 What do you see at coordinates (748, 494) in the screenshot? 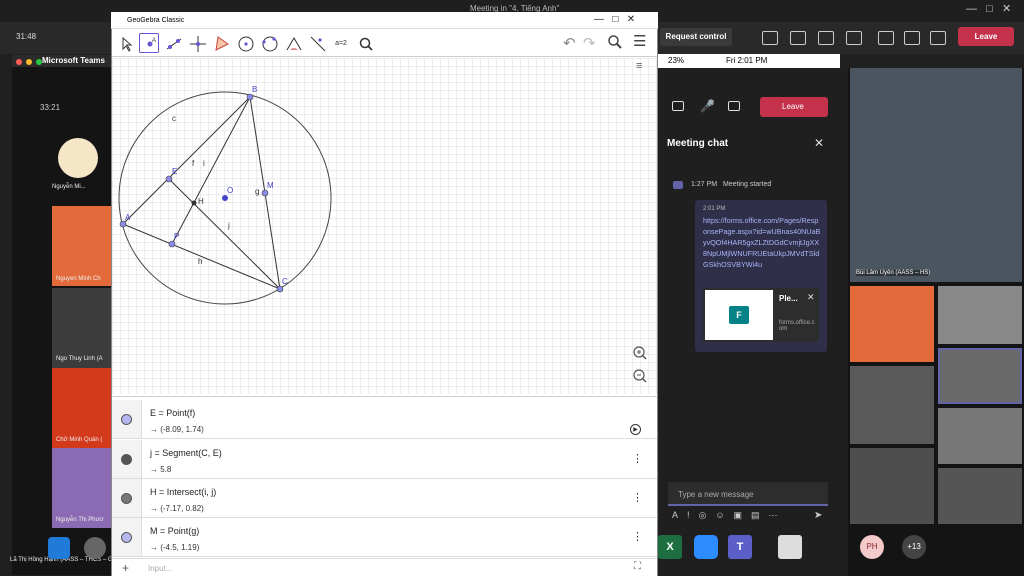
I see `compose-box: Type a new message` at bounding box center [748, 494].